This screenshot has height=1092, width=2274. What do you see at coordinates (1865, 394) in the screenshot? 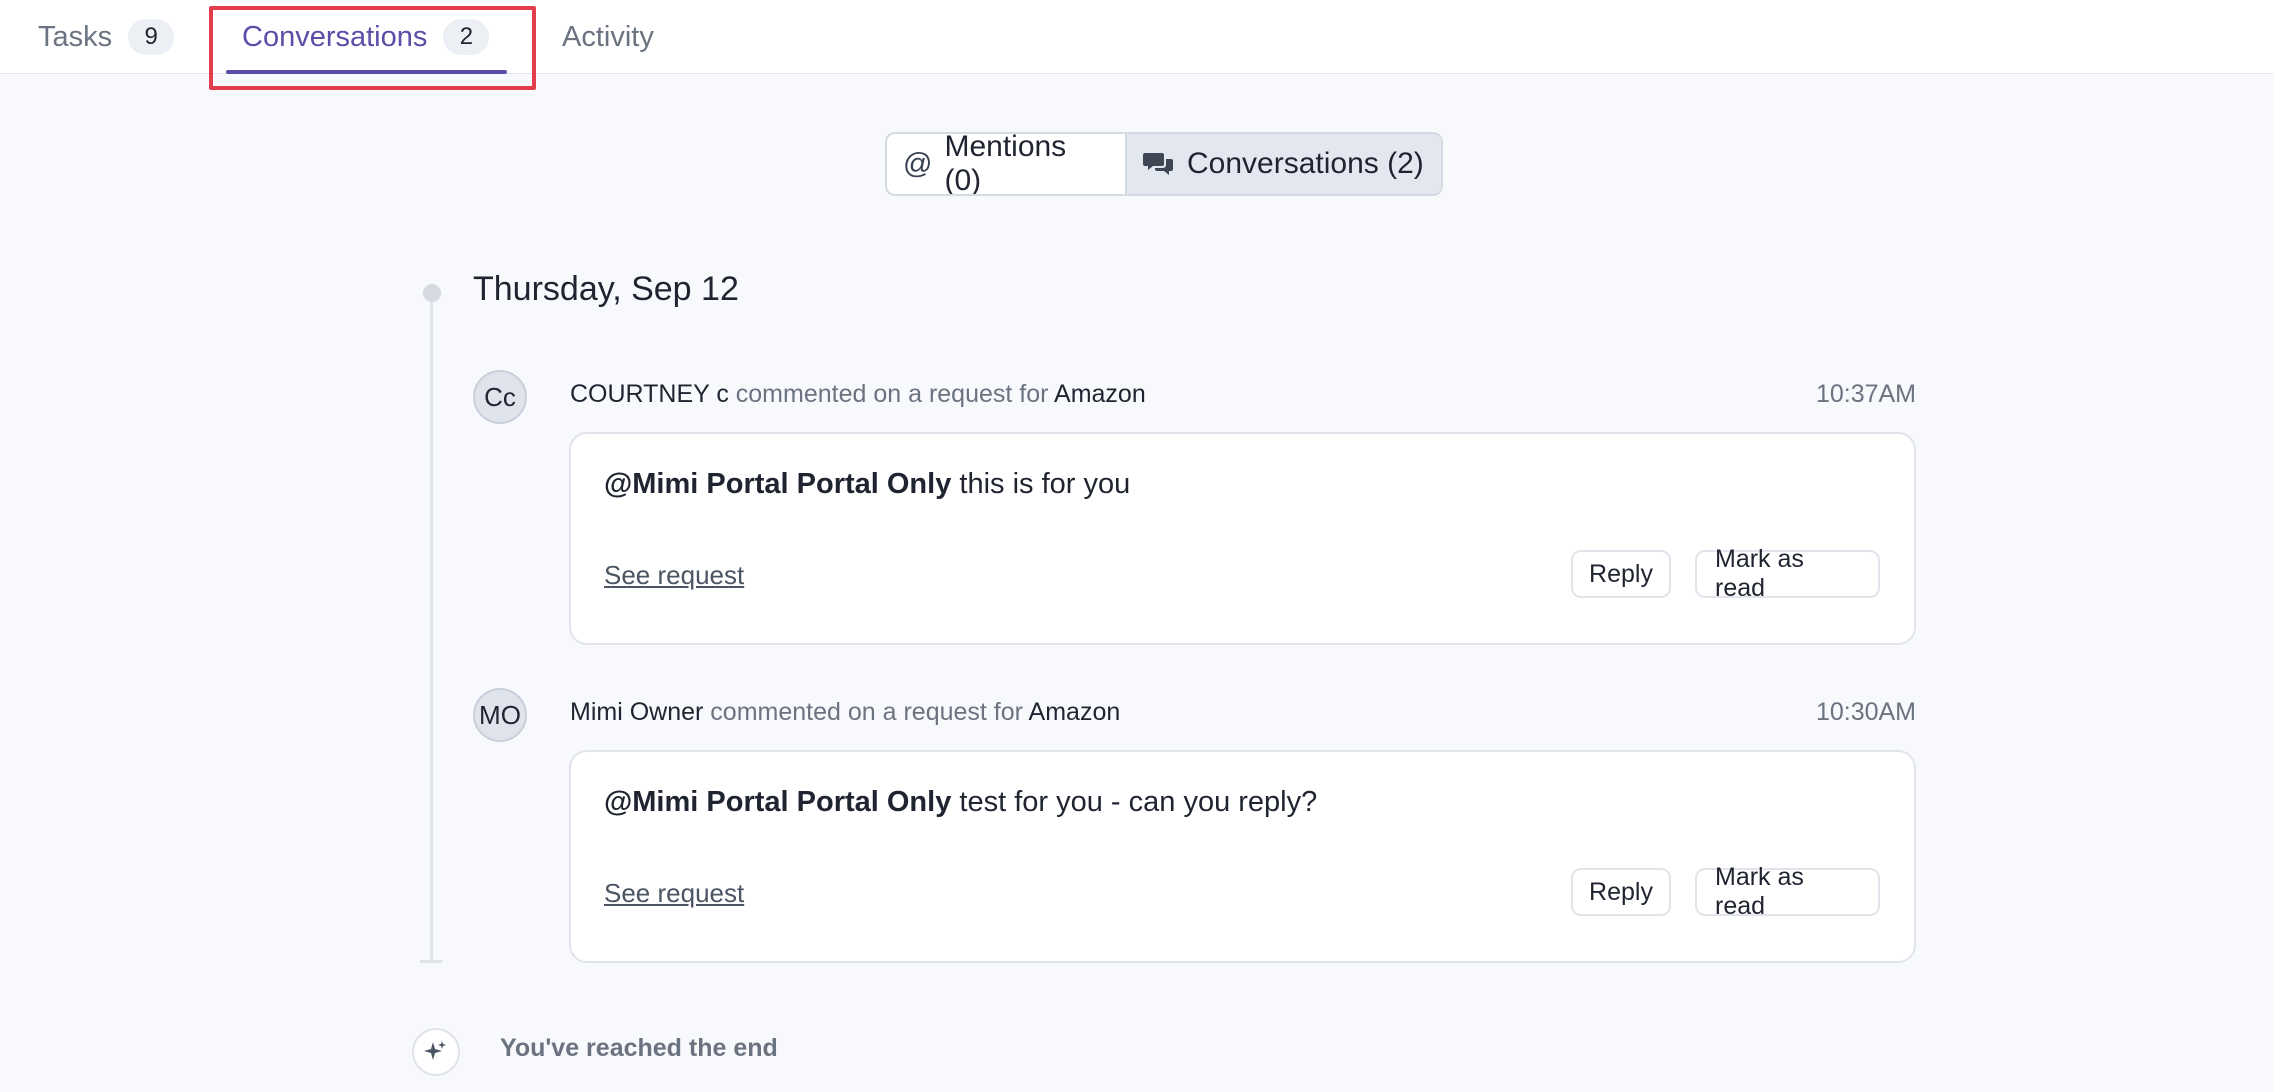
I see `timestamp: 10:37AM` at bounding box center [1865, 394].